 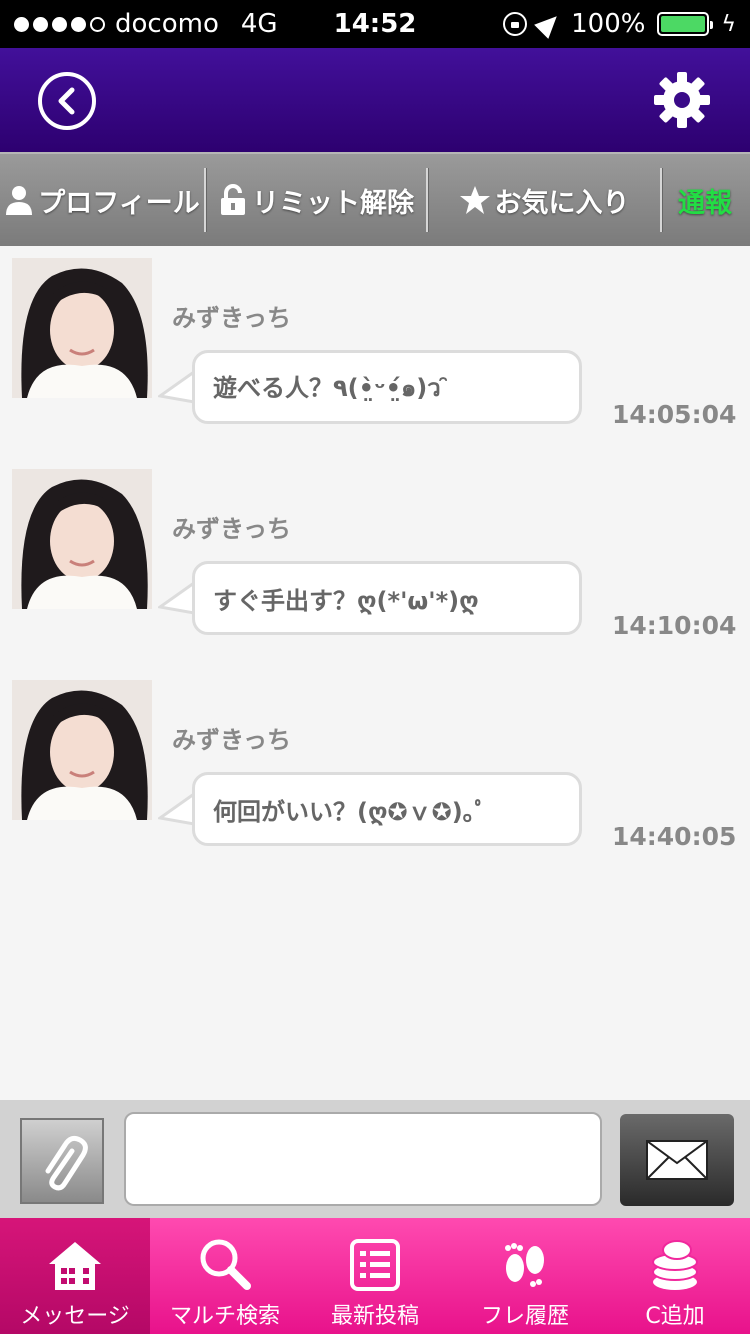 I want to click on footprints-icon, so click(x=524, y=1265).